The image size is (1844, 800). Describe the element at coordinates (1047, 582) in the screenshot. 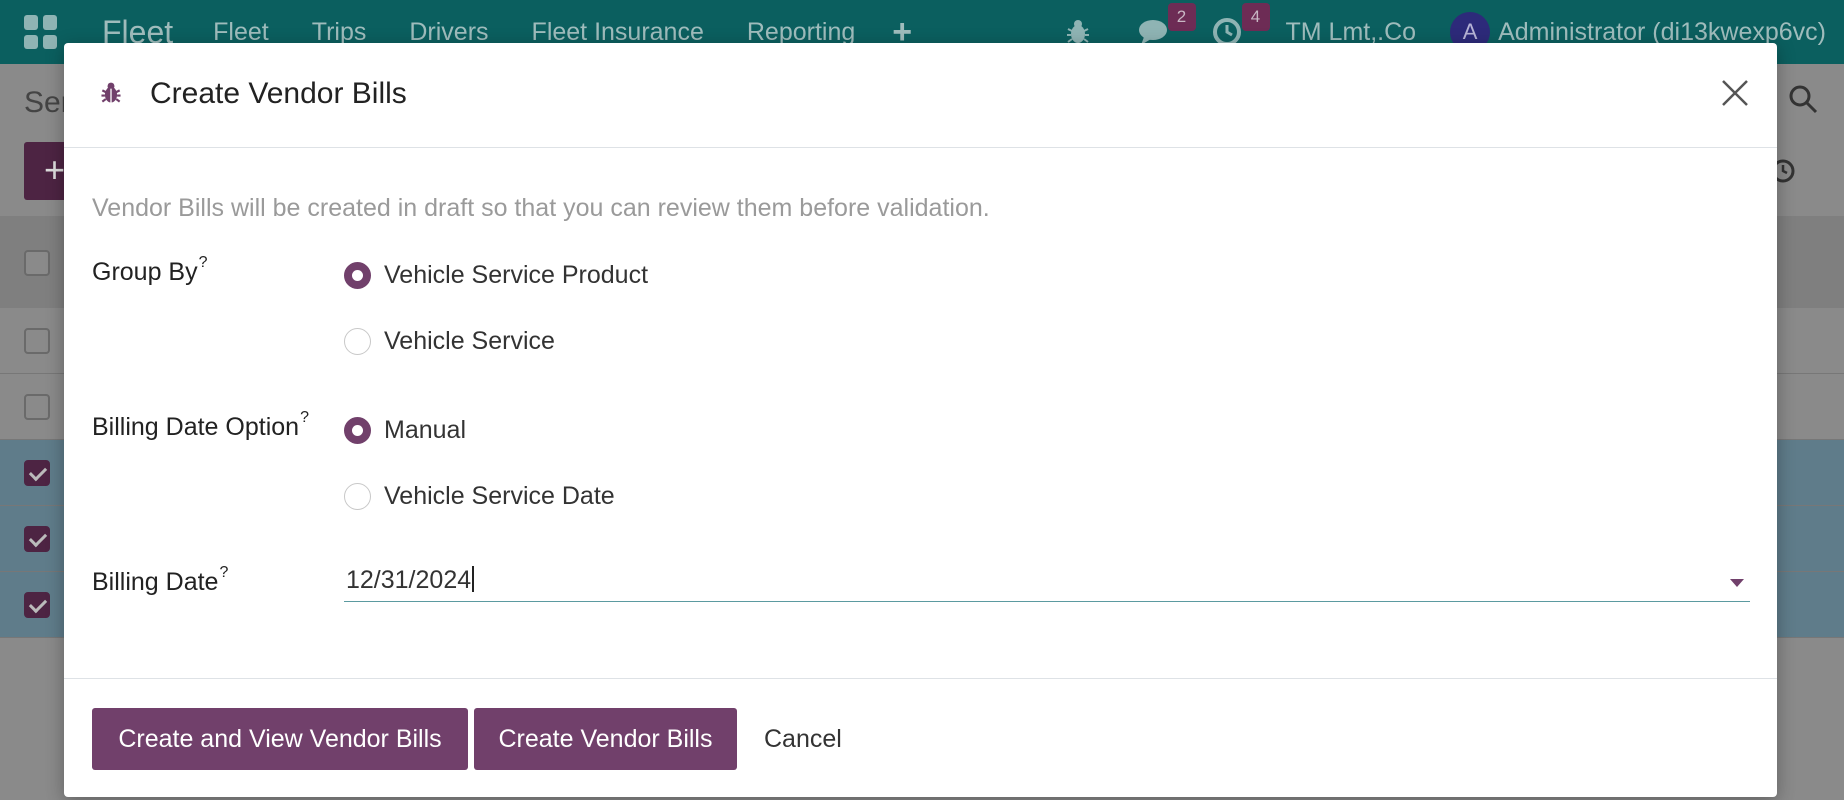

I see `billing-date-input: 12/31/2024` at that location.